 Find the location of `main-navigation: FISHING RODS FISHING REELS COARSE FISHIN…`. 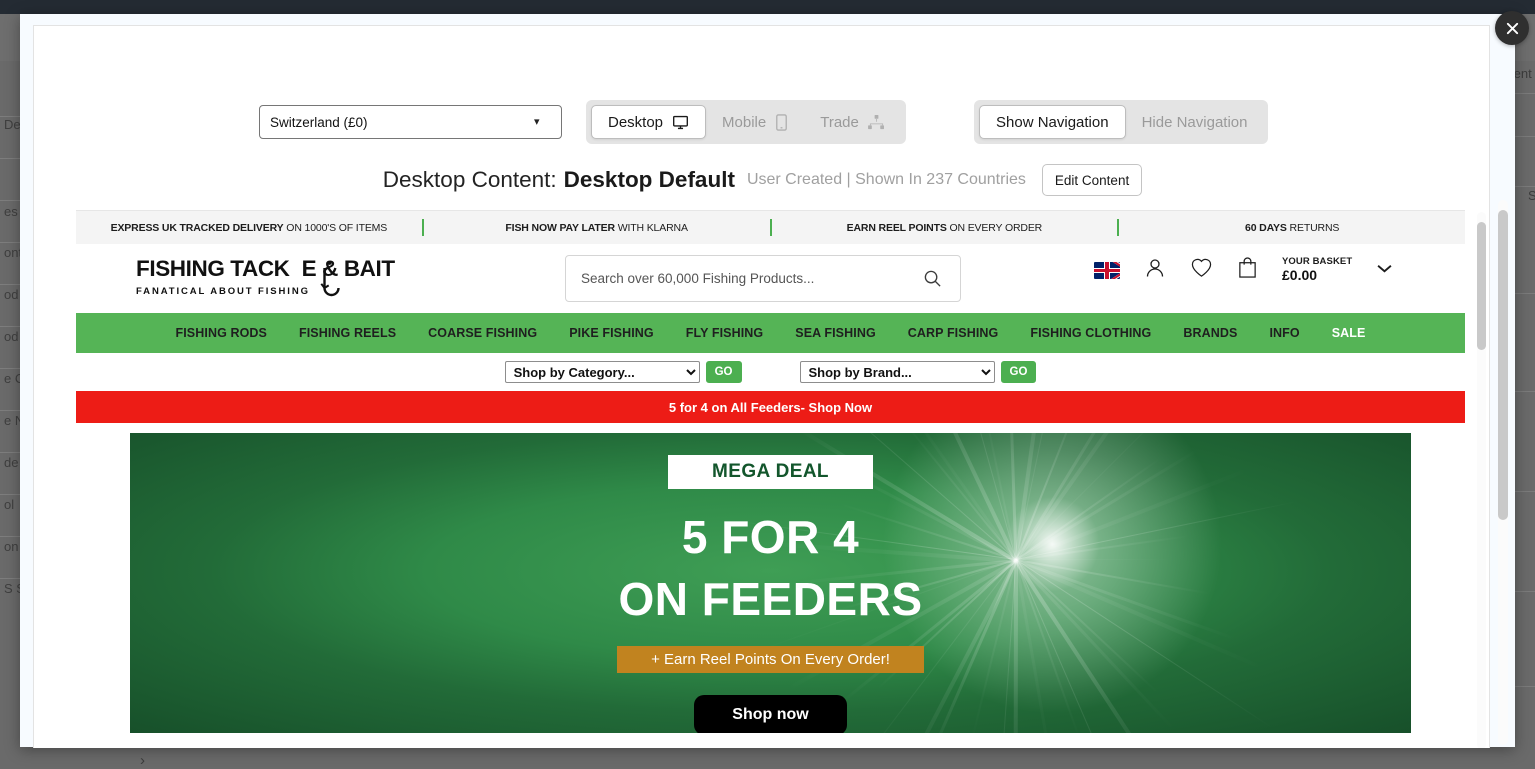

main-navigation: FISHING RODS FISHING REELS COARSE FISHIN… is located at coordinates (770, 333).